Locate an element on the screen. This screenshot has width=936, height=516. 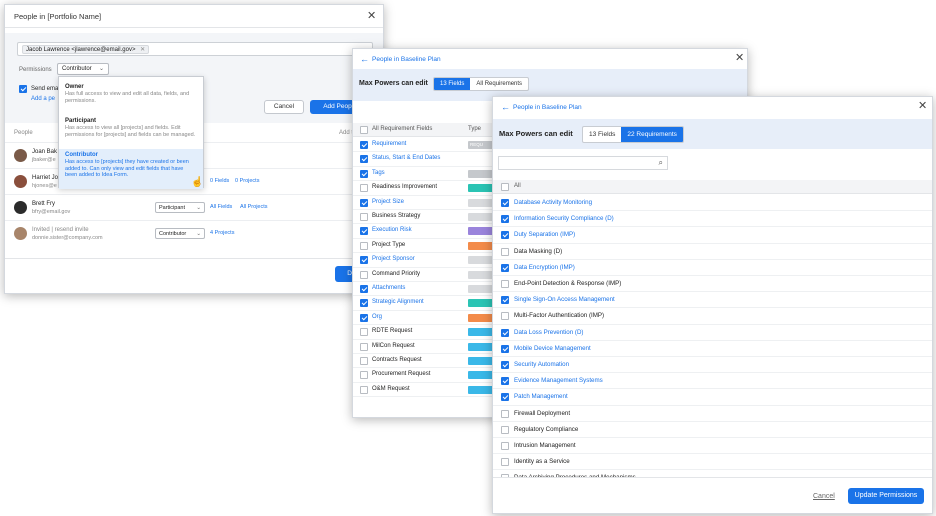
invite-status: Invited | resend invite is located at coordinates (60, 230).